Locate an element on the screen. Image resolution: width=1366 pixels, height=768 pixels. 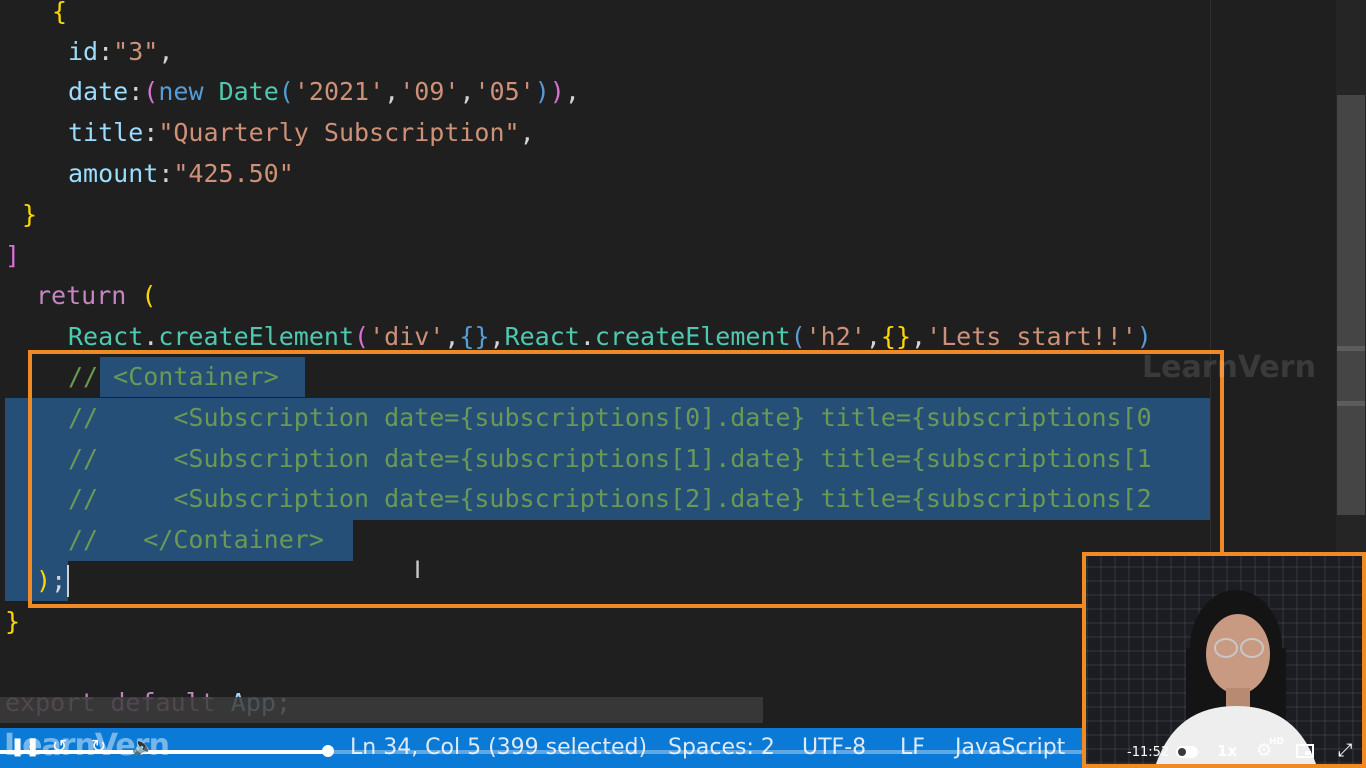
status-indentation: Spaces: 2 is located at coordinates (721, 748).